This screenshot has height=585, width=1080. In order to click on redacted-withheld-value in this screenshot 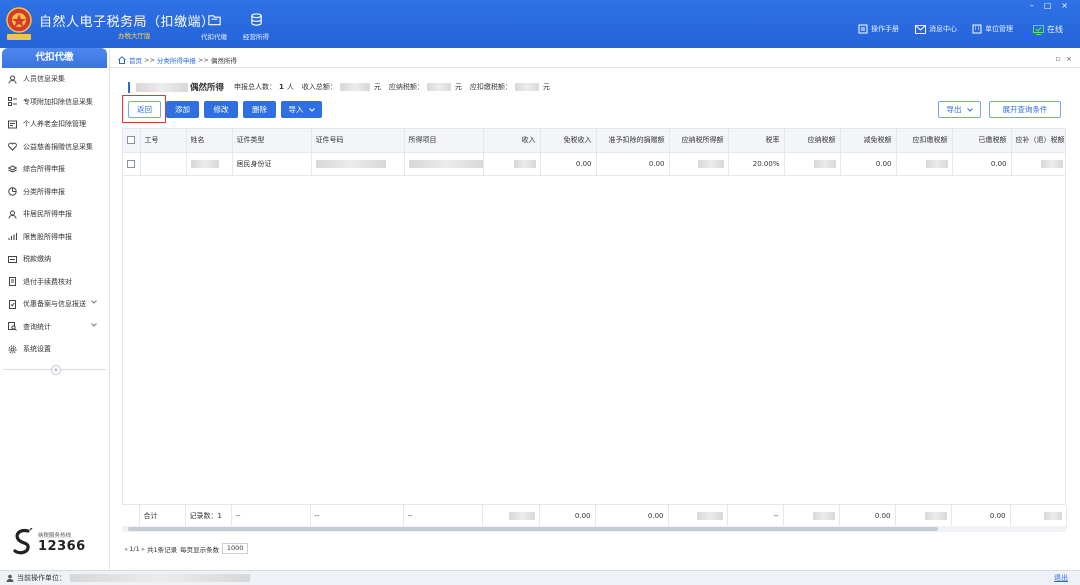, I will do `click(936, 163)`.